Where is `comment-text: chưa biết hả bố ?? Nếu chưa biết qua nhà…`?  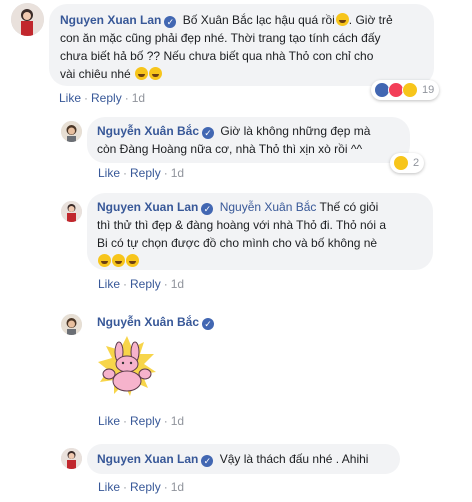 comment-text: chưa biết hả bố ?? Nếu chưa biết qua nhà… is located at coordinates (217, 56).